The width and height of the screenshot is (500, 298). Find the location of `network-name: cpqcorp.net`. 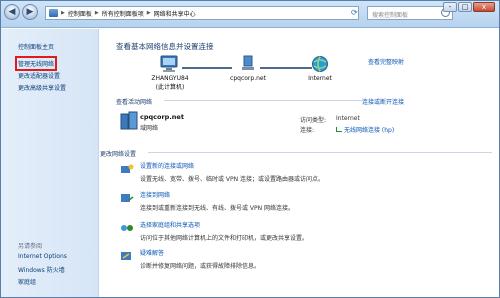

network-name: cpqcorp.net is located at coordinates (162, 117).